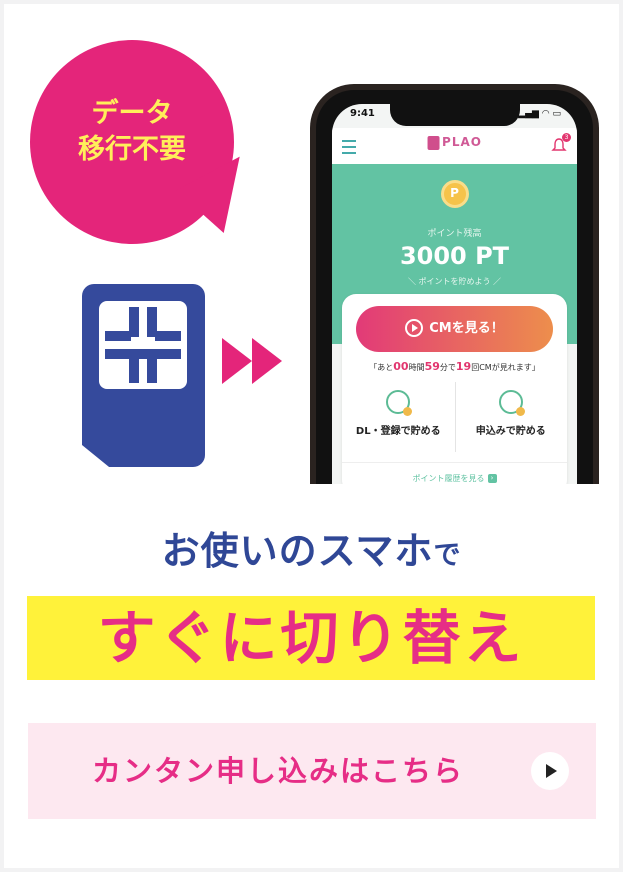 The image size is (623, 872). Describe the element at coordinates (454, 115) in the screenshot. I see `phone-notch` at that location.